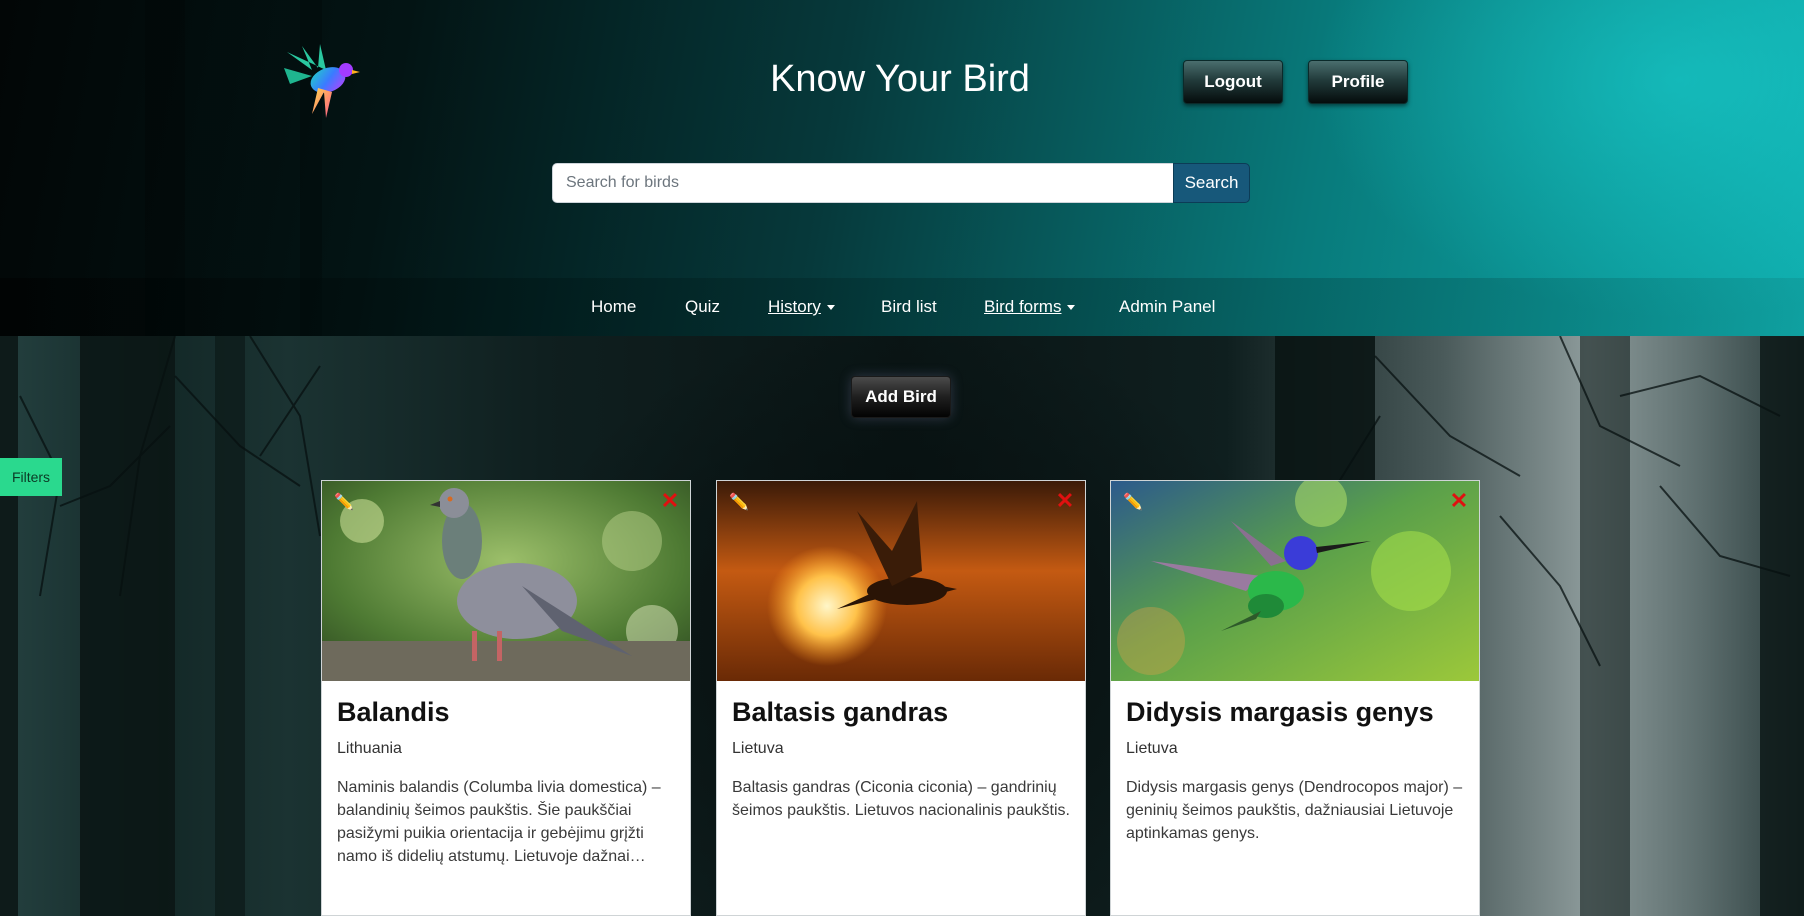  I want to click on nav-item-quiz: Quiz, so click(702, 307).